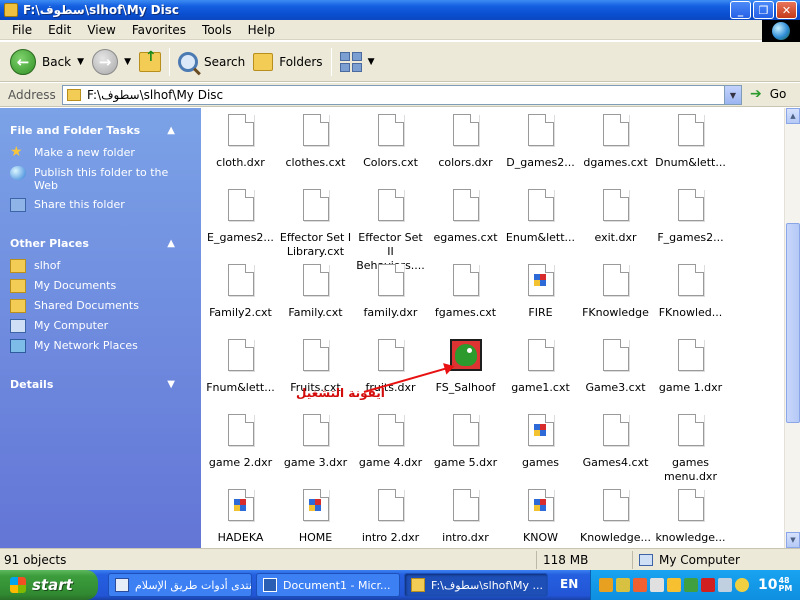 The image size is (800, 600). I want to click on file-item: Colors.cxt, so click(390, 142).